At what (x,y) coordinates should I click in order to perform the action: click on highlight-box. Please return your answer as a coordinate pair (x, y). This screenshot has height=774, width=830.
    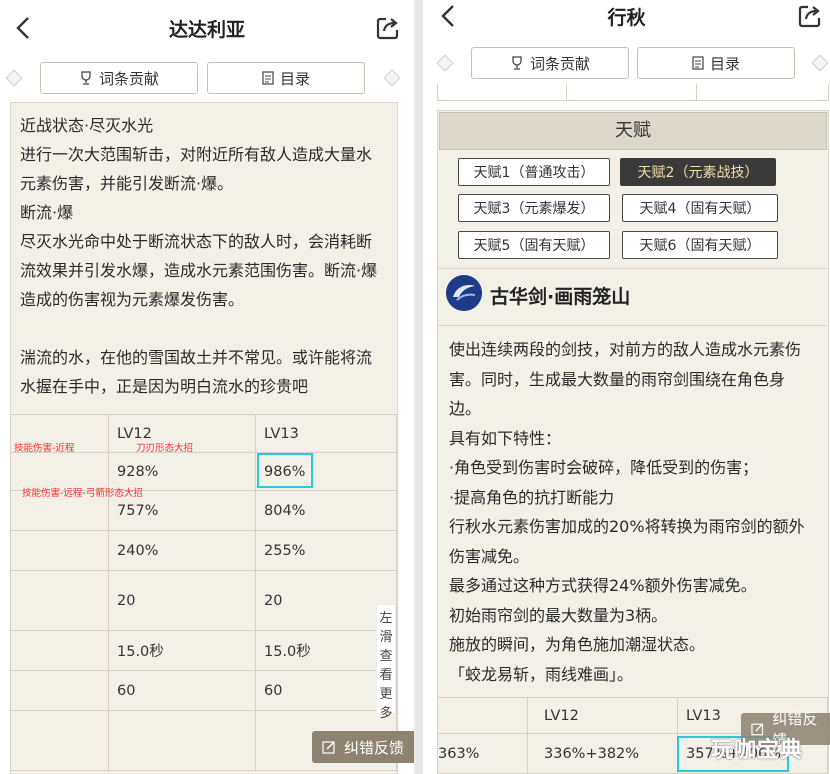
    Looking at the image, I should click on (285, 470).